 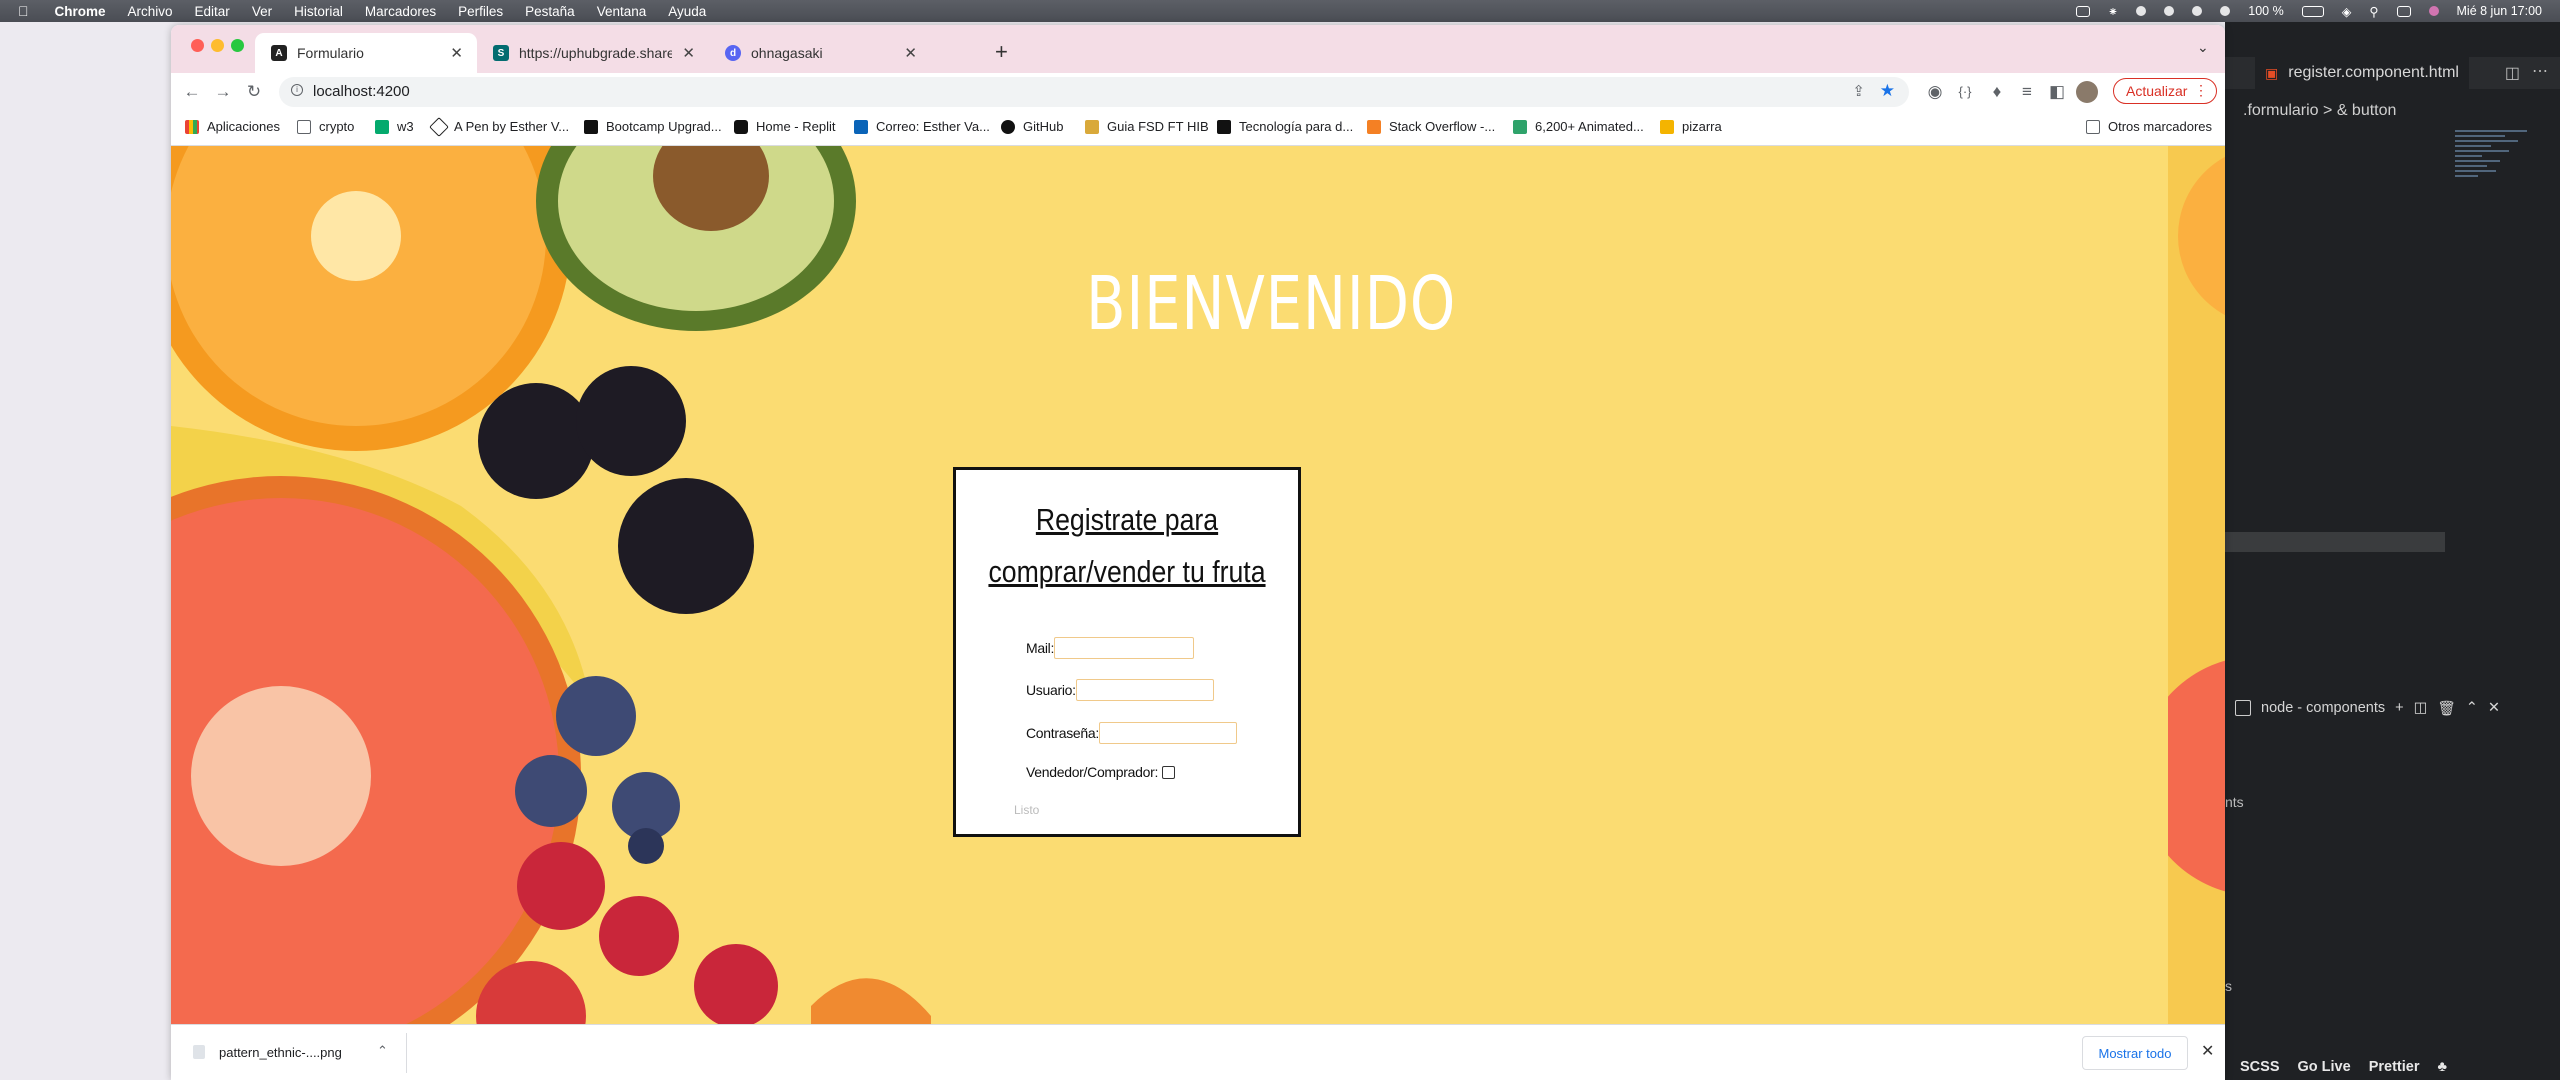 What do you see at coordinates (1051, 690) in the screenshot?
I see `user-label: Usuario:` at bounding box center [1051, 690].